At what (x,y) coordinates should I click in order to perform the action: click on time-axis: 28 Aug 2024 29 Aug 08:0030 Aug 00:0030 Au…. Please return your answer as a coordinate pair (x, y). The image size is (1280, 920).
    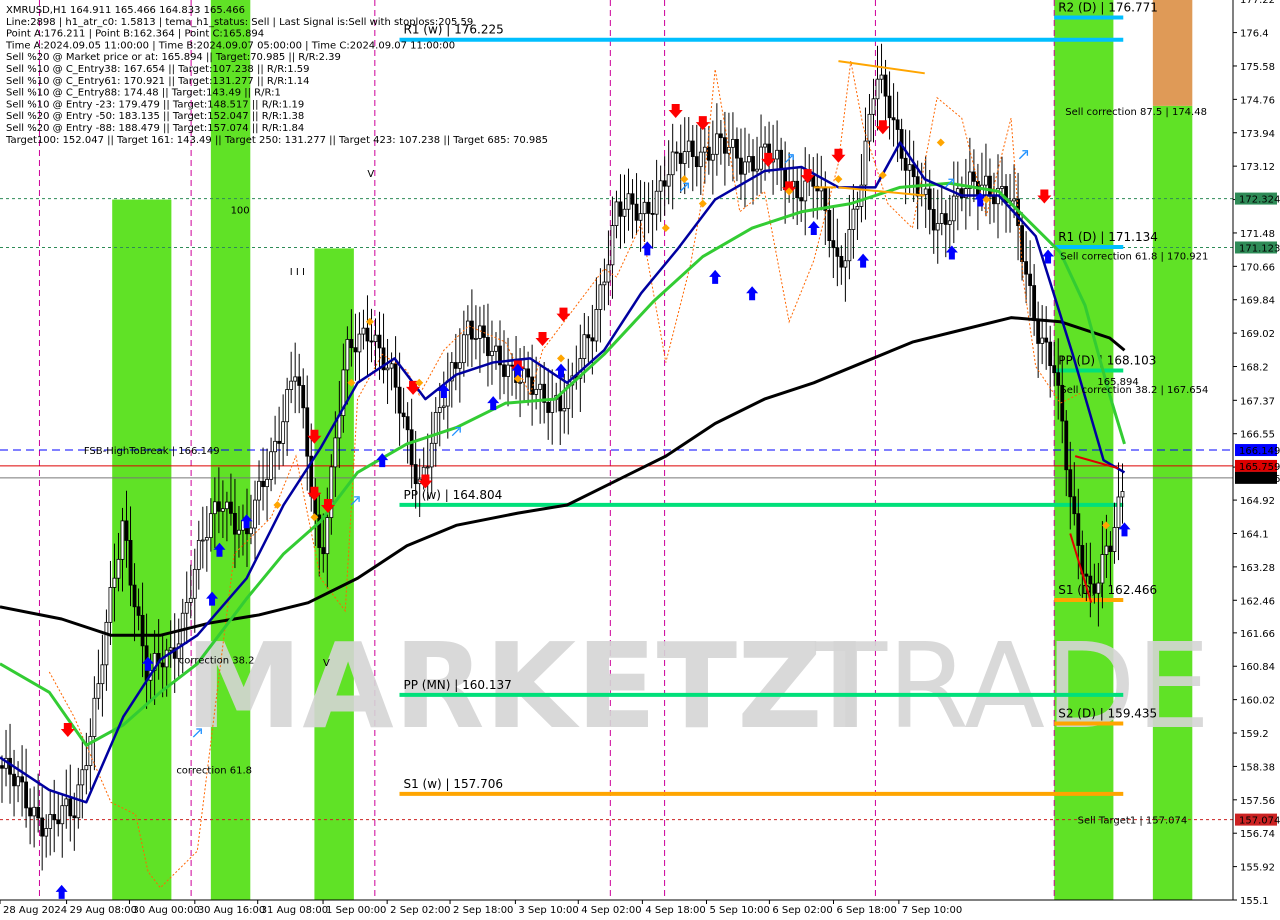
    Looking at the image, I should click on (616, 907).